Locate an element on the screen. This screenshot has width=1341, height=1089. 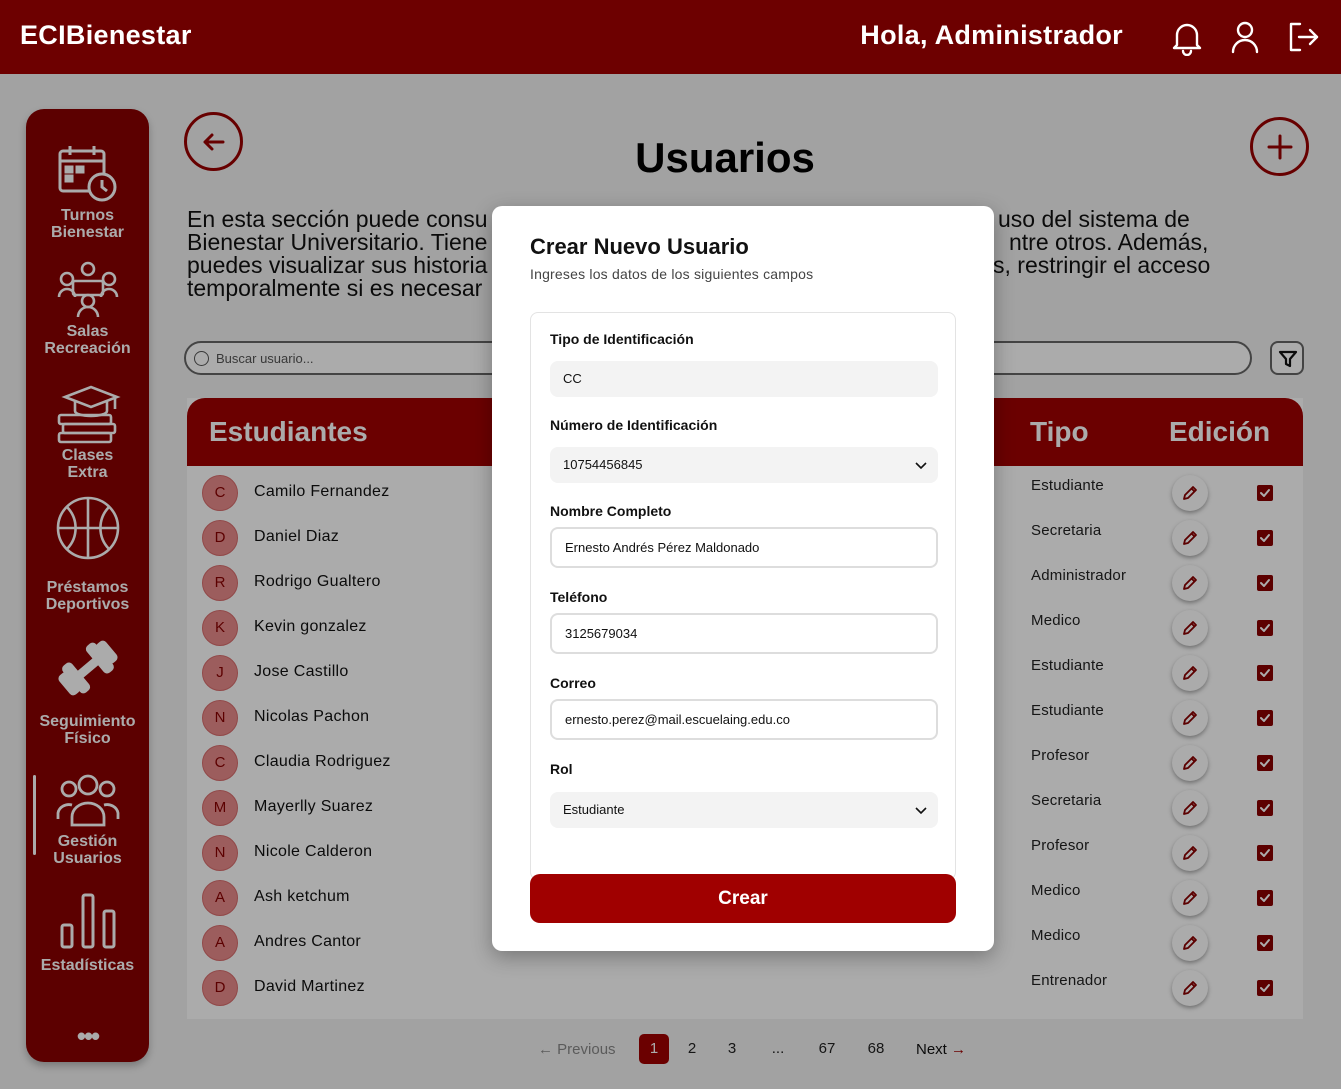
id-type-field: CC is located at coordinates (744, 379).